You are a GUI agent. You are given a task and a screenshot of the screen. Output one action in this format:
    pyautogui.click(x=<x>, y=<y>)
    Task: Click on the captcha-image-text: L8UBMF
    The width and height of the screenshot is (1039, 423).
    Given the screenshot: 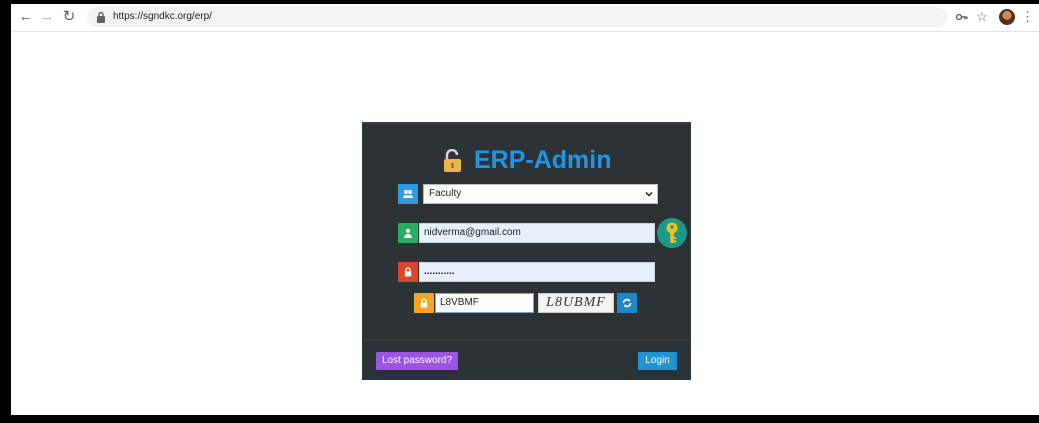 What is the action you would take?
    pyautogui.click(x=576, y=302)
    